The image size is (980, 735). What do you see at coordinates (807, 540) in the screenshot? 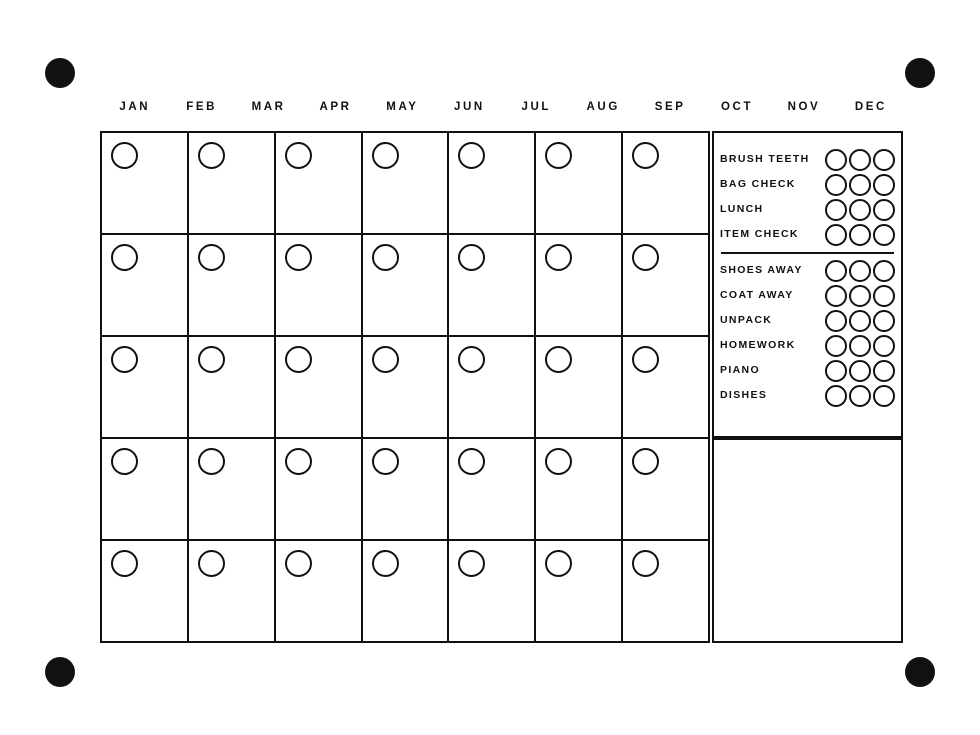
I see `blank-notes-area` at bounding box center [807, 540].